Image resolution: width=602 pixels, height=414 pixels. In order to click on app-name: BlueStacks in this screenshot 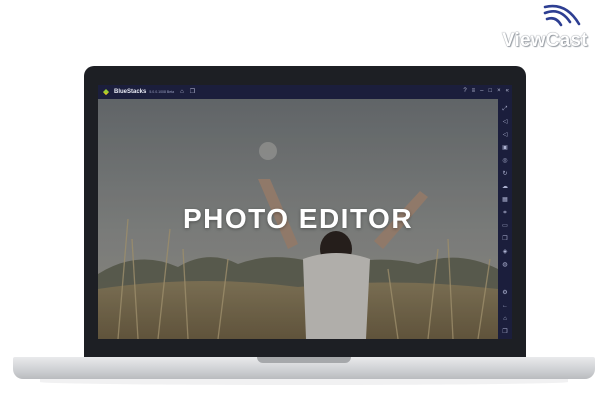, I will do `click(130, 92)`.